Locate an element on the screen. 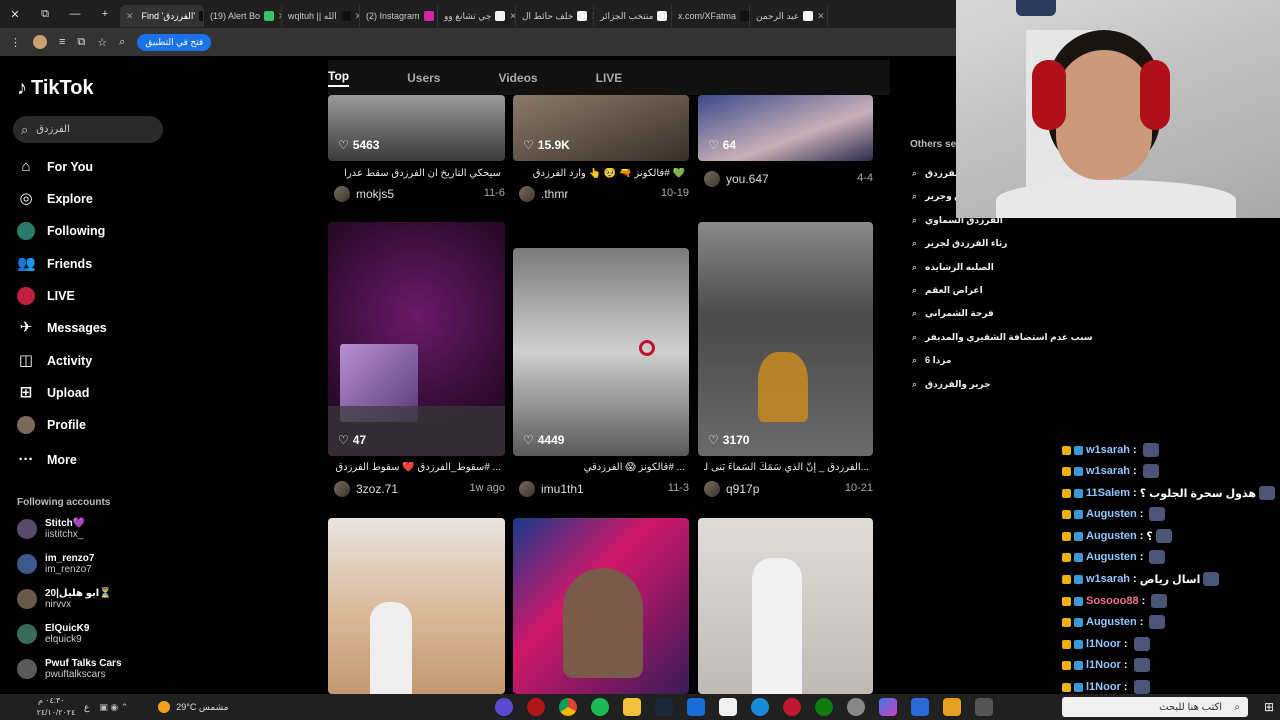 Image resolution: width=1280 pixels, height=720 pixels. video-author: imu1th1 is located at coordinates (551, 489).